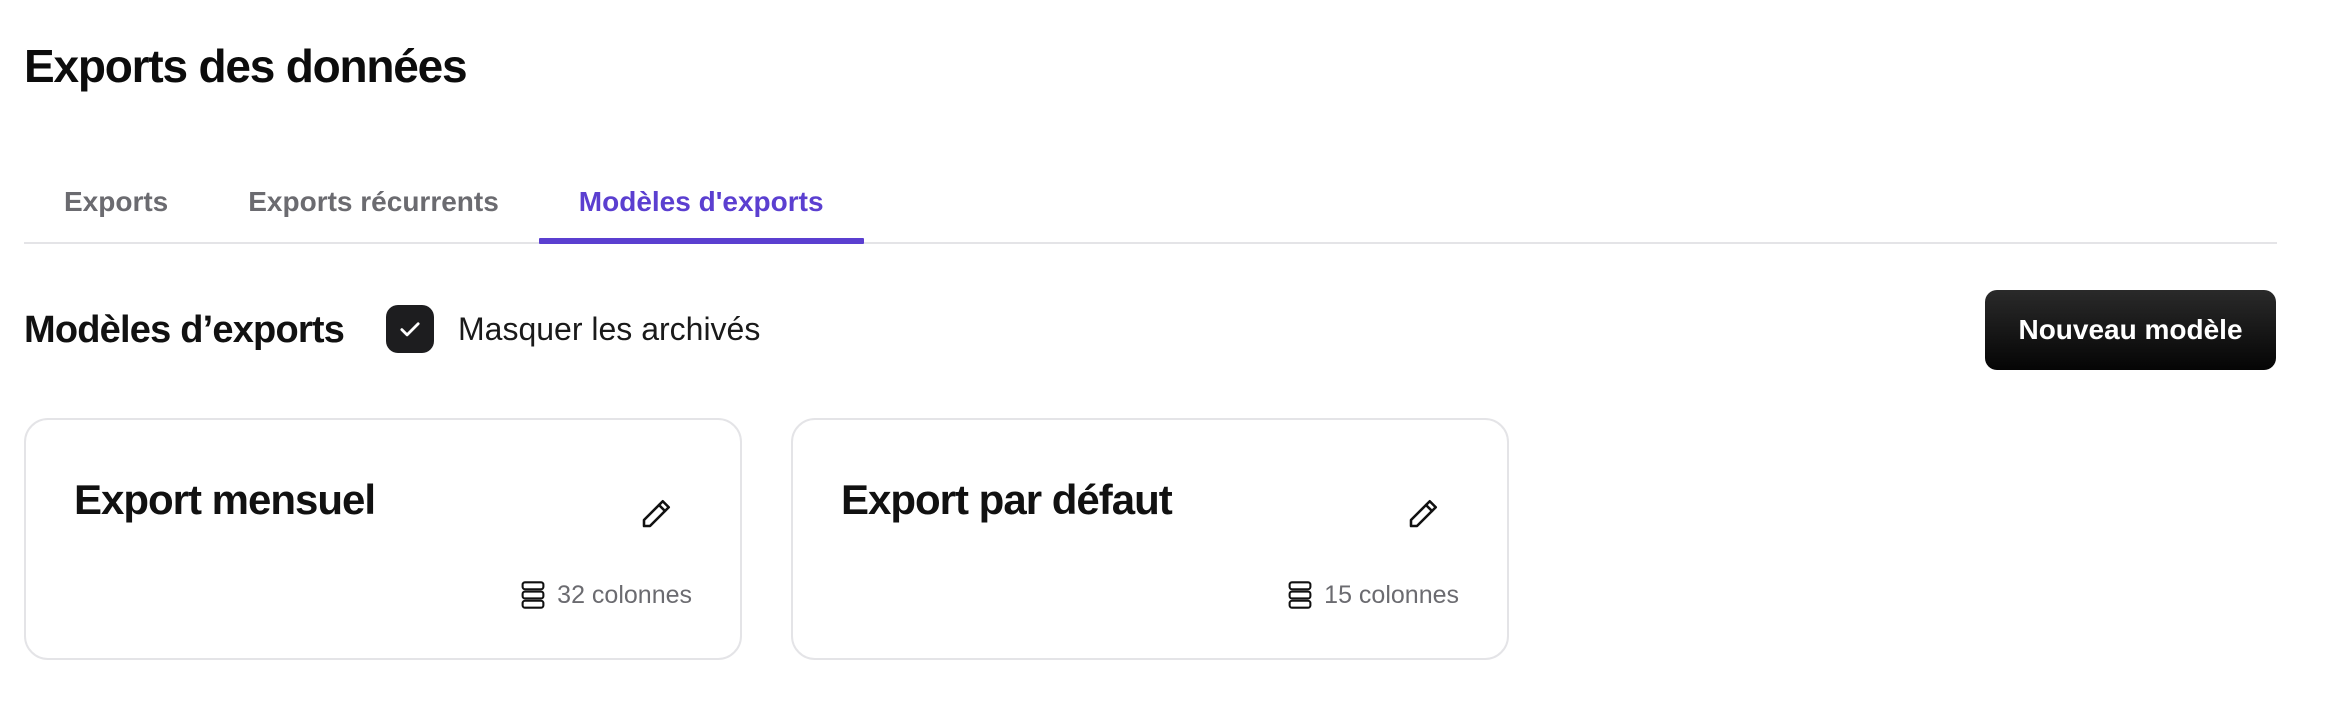 The height and width of the screenshot is (708, 2332). Describe the element at coordinates (225, 499) in the screenshot. I see `template-name: Export mensuel` at that location.